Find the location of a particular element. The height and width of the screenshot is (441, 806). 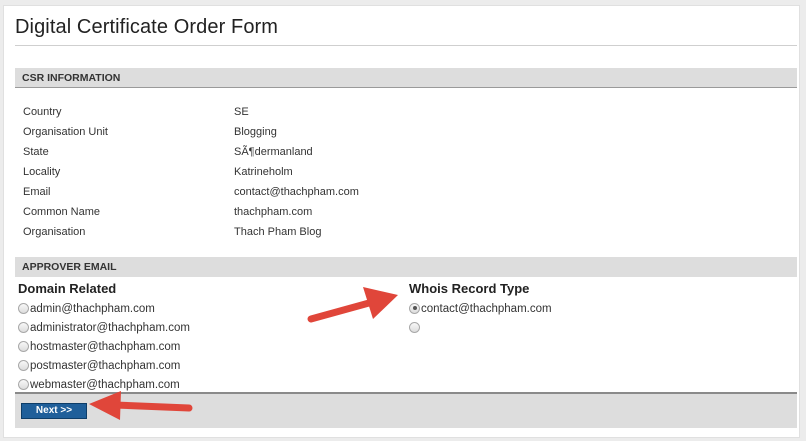

approver-section-header: APPROVER EMAIL is located at coordinates (406, 267).